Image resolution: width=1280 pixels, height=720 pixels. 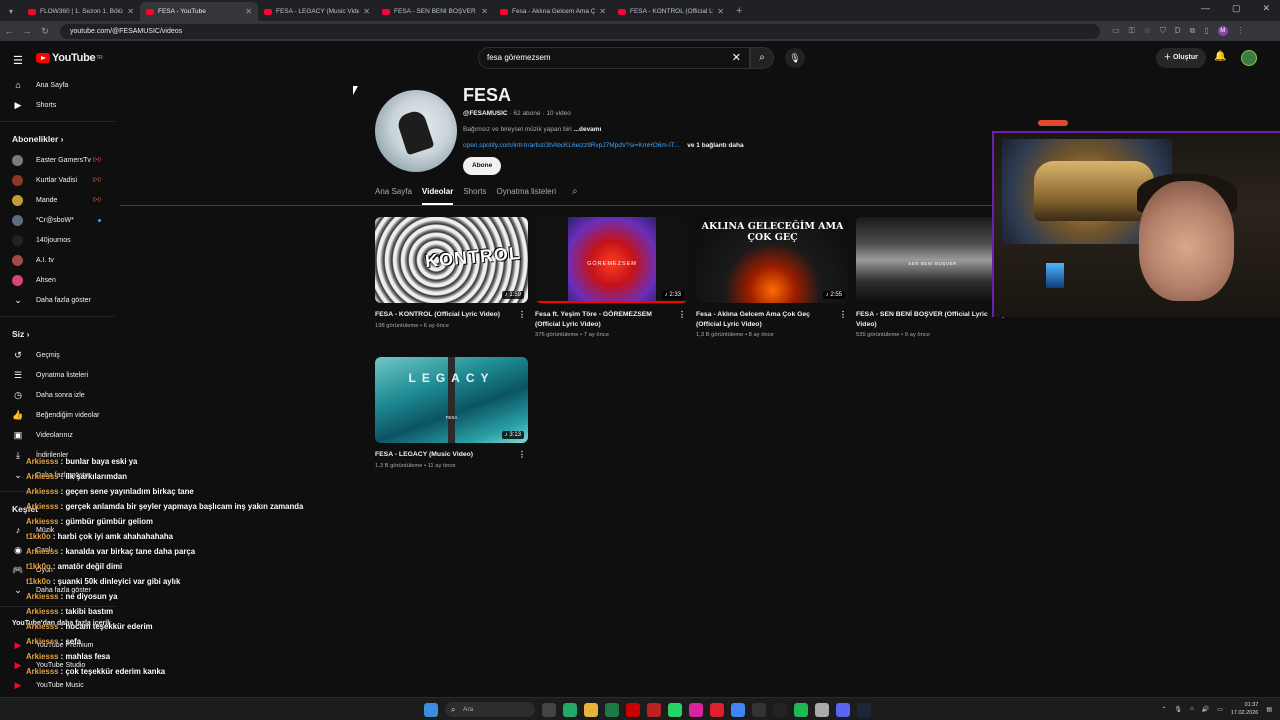 What do you see at coordinates (591, 709) in the screenshot?
I see `file-explorer-icon` at bounding box center [591, 709].